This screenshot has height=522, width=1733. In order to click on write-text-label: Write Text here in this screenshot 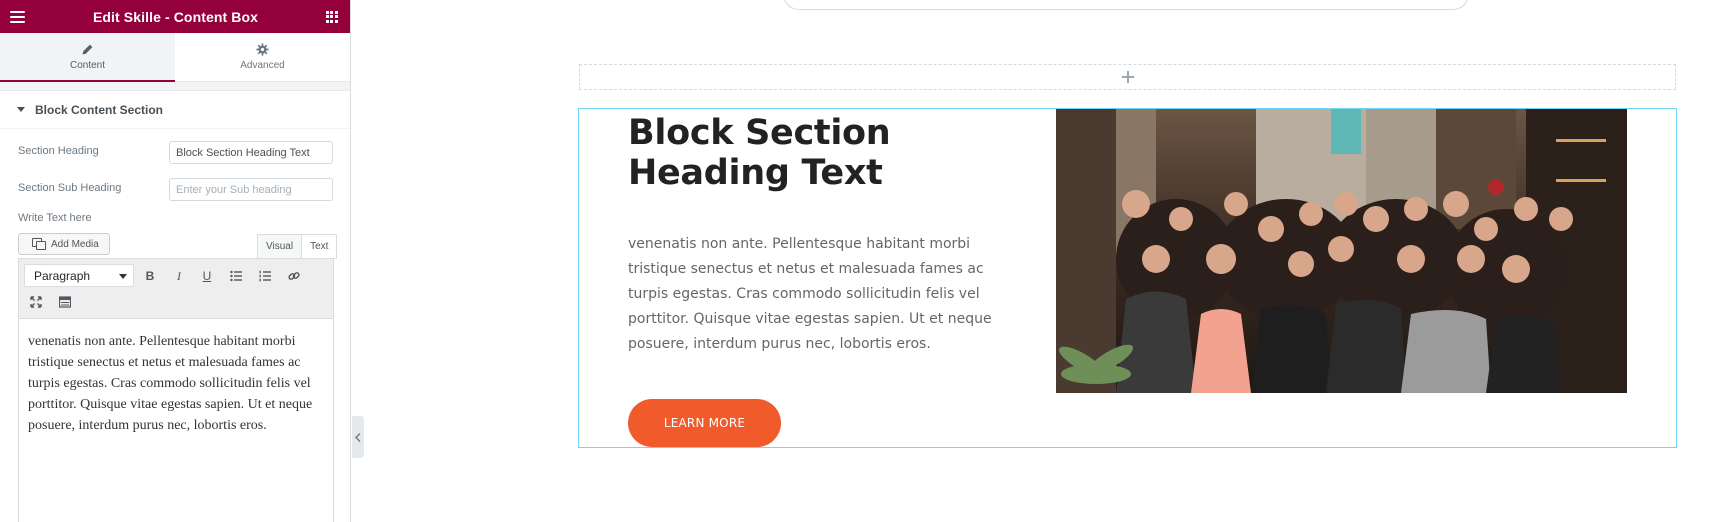, I will do `click(55, 218)`.